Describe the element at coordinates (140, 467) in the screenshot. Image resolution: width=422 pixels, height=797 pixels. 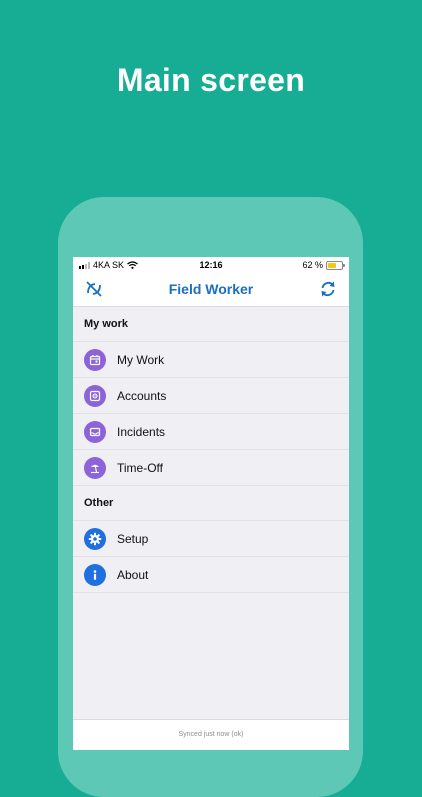
I see `menu-item-label: Time-Off` at that location.